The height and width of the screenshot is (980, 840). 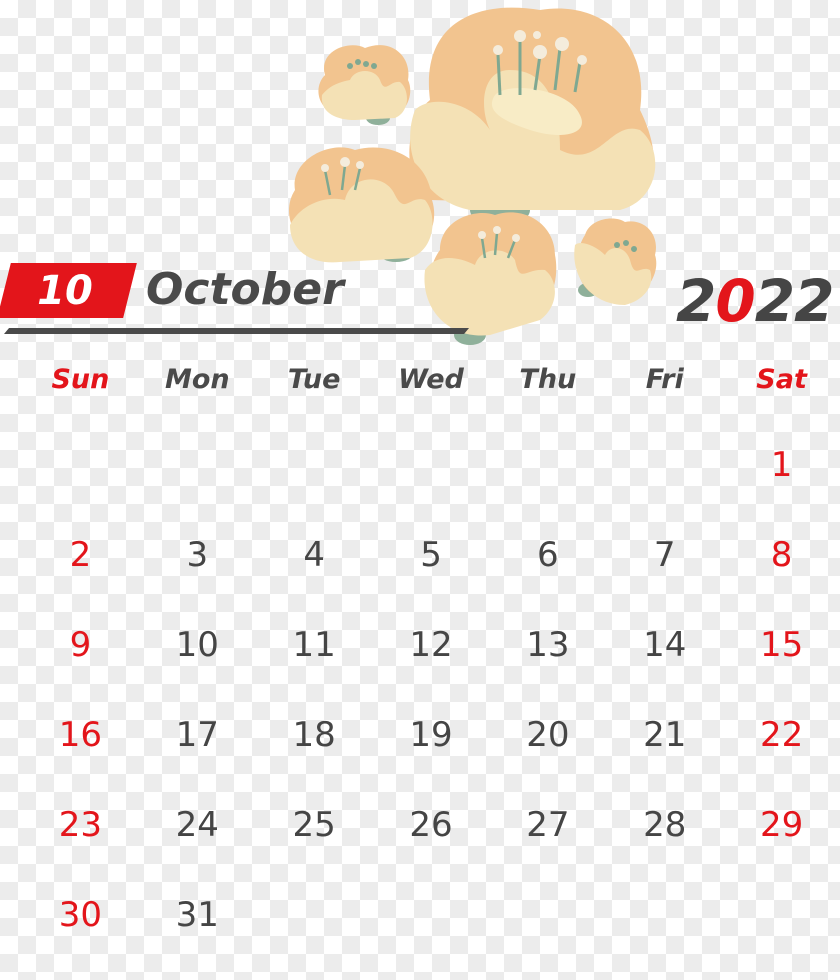 I want to click on day-cell: 22, so click(x=781, y=755).